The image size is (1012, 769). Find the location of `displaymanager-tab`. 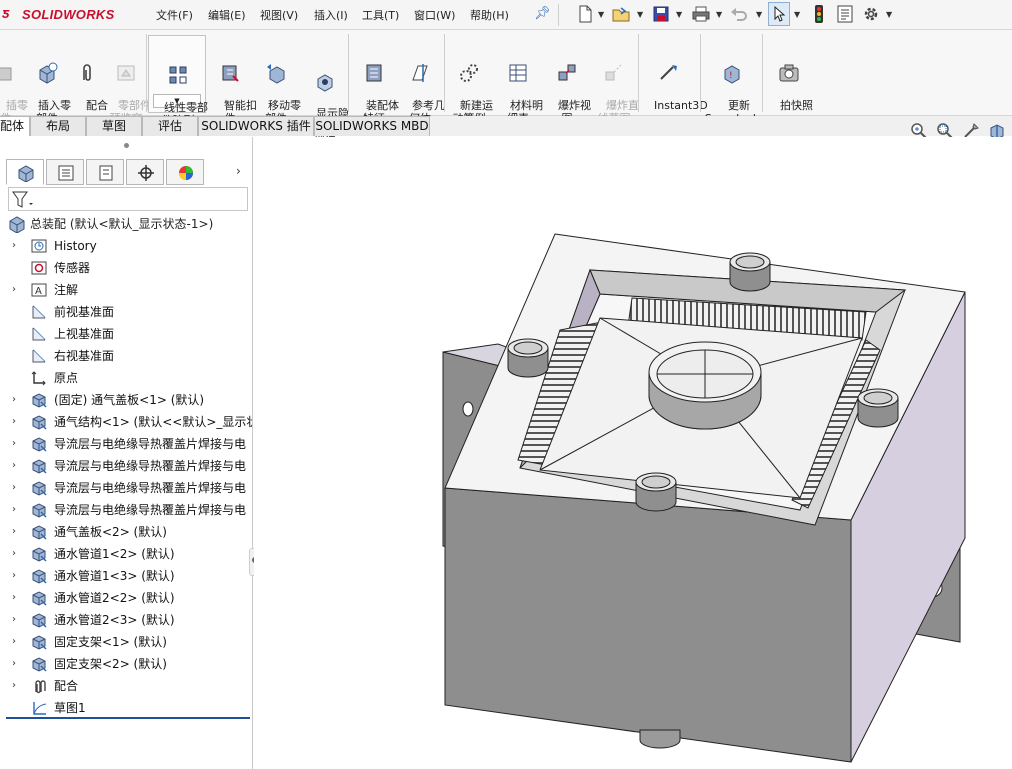

displaymanager-tab is located at coordinates (185, 172).